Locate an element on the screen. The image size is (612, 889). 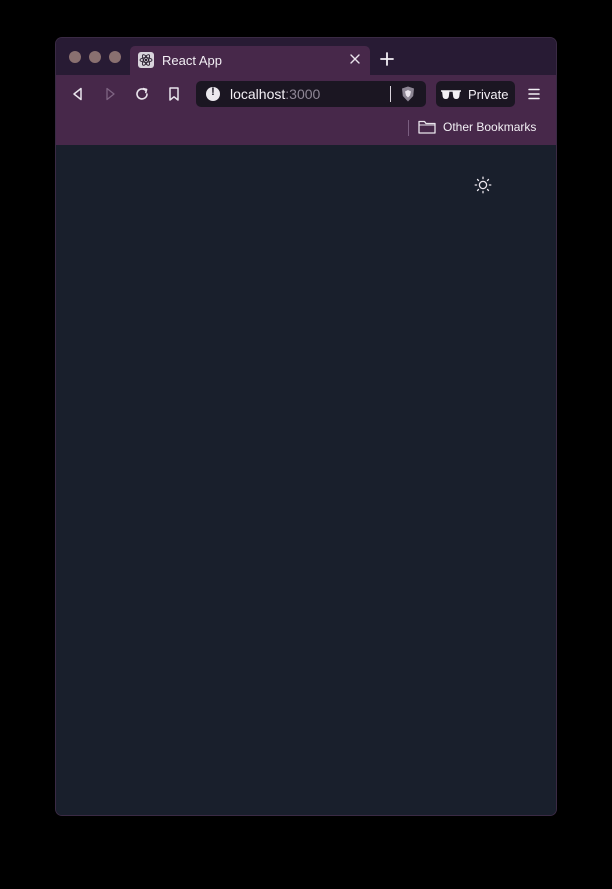
private-window-indicator: Private is located at coordinates (475, 94).